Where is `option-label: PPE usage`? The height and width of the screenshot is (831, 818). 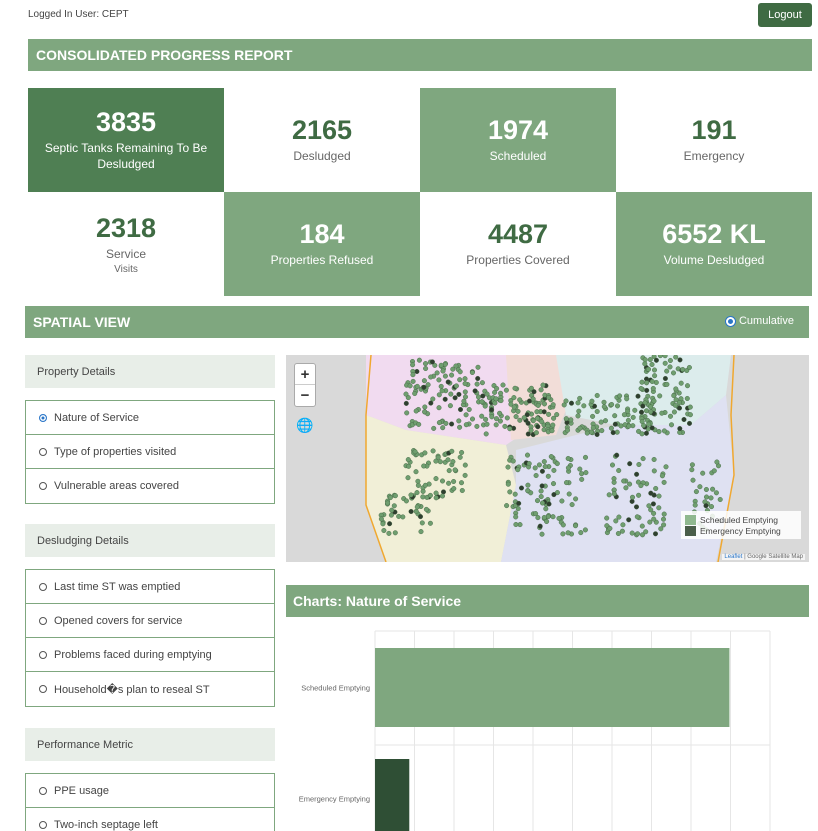 option-label: PPE usage is located at coordinates (82, 790).